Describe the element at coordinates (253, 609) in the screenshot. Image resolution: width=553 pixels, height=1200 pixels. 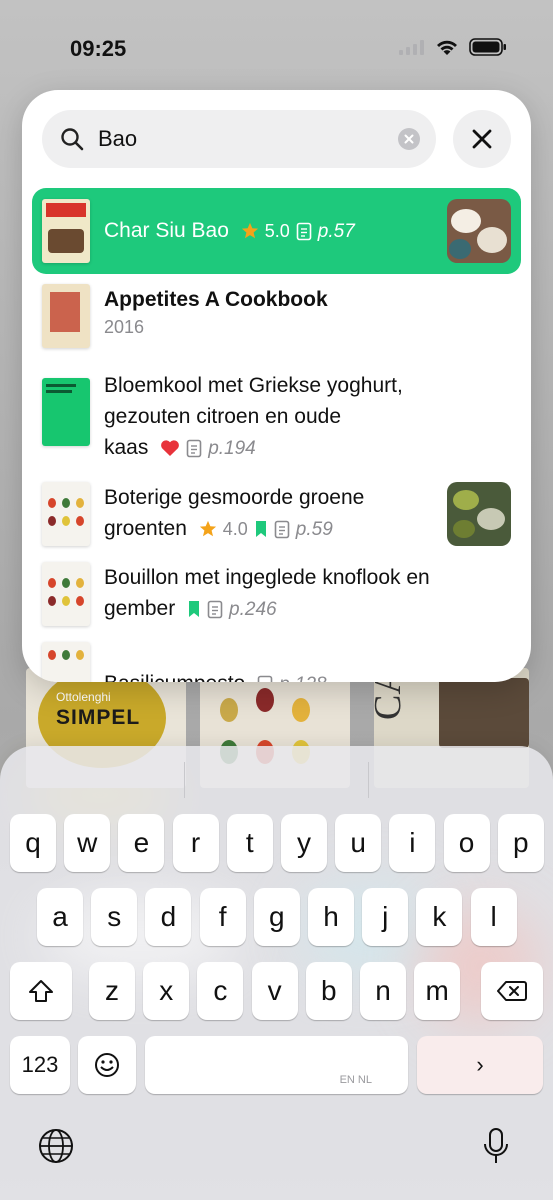
I see `page-number: p.246` at that location.